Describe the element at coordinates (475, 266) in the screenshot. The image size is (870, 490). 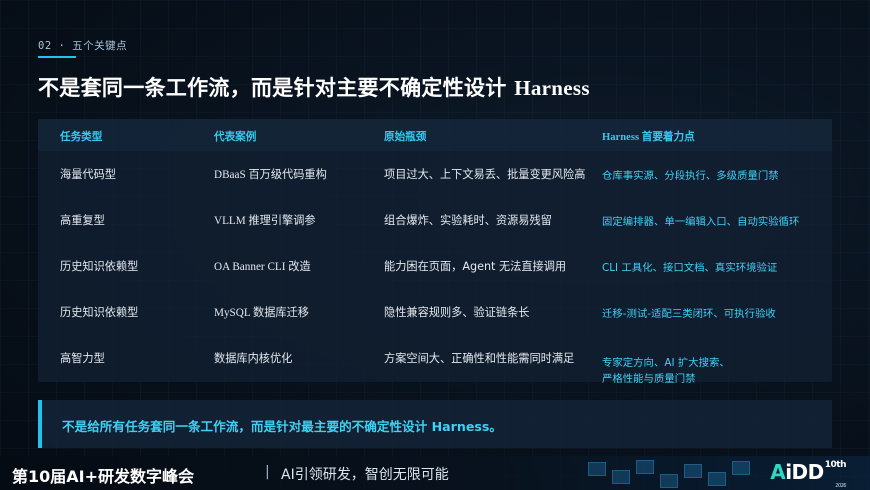
I see `row-bottleneck: 能力困在页面，Agent 无法直接调用` at that location.